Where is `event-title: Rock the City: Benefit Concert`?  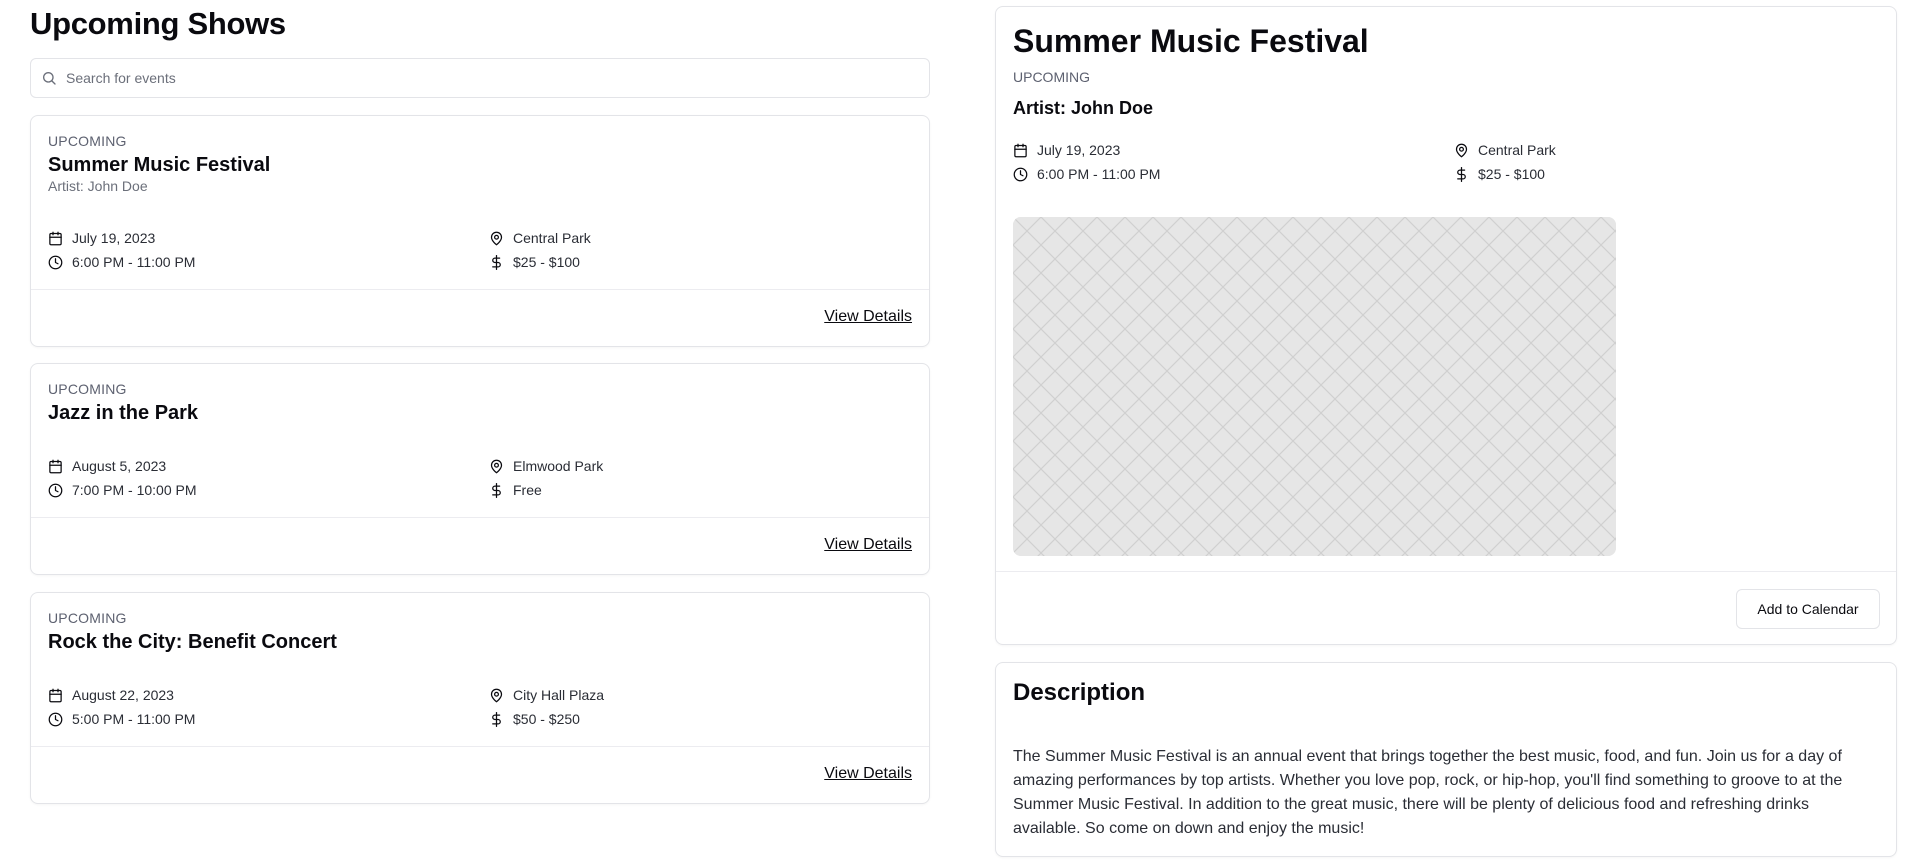
event-title: Rock the City: Benefit Concert is located at coordinates (192, 642).